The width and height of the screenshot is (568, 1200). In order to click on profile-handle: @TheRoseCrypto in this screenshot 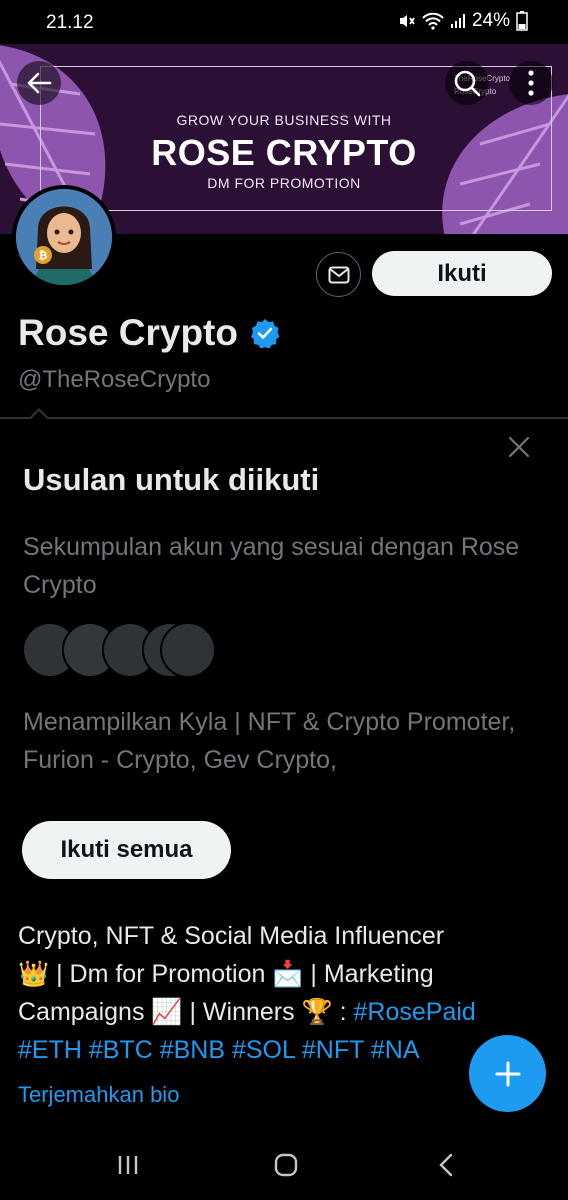, I will do `click(114, 379)`.